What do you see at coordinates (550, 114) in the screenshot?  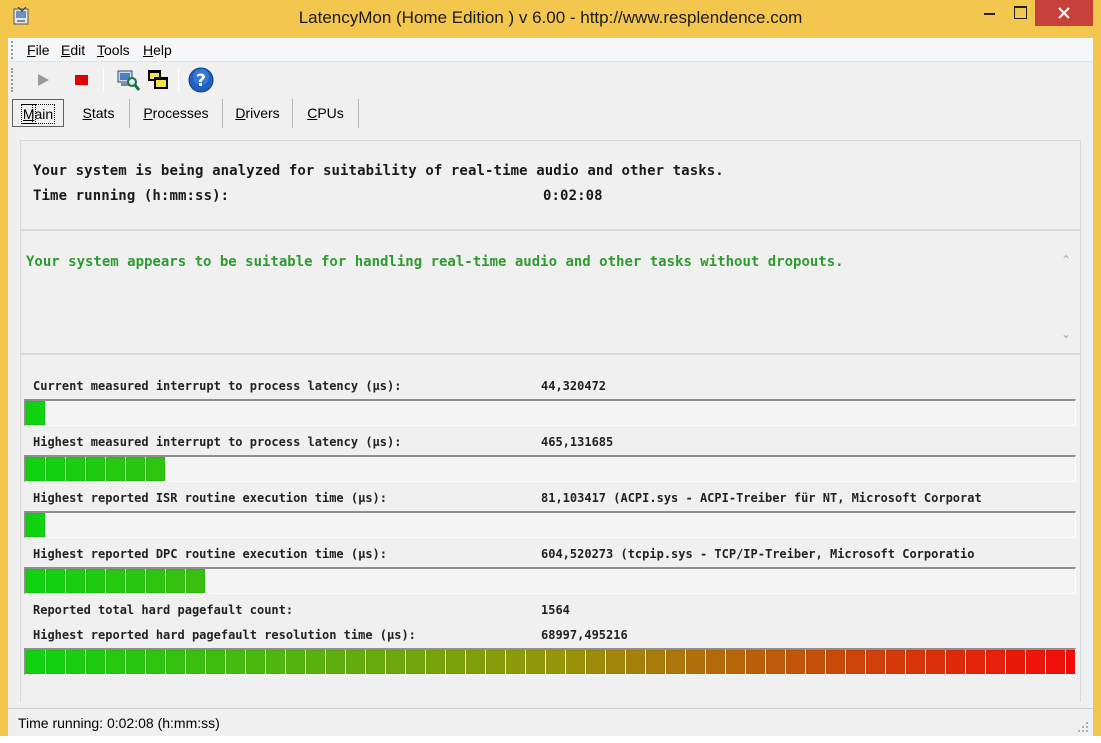 I see `tab-strip: Main Stats Processes Drivers CPUs` at bounding box center [550, 114].